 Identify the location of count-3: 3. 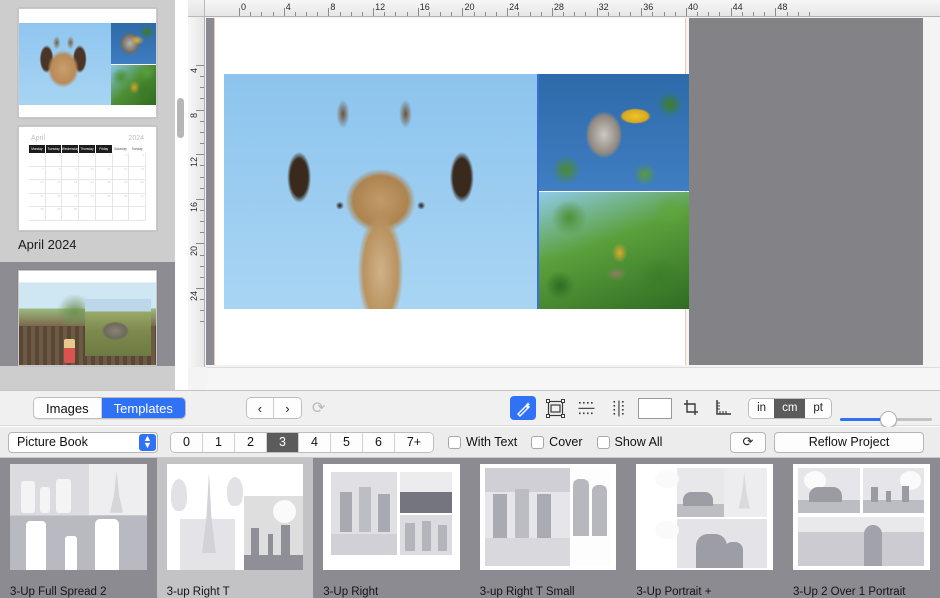
(283, 442).